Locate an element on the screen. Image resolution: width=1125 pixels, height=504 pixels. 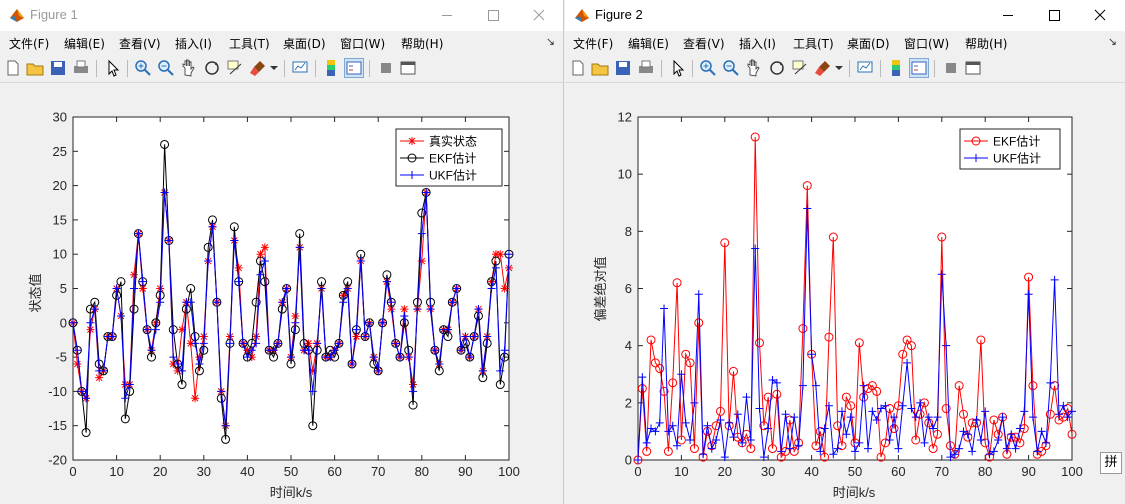
x-tick-label: 40 is located at coordinates (247, 471).